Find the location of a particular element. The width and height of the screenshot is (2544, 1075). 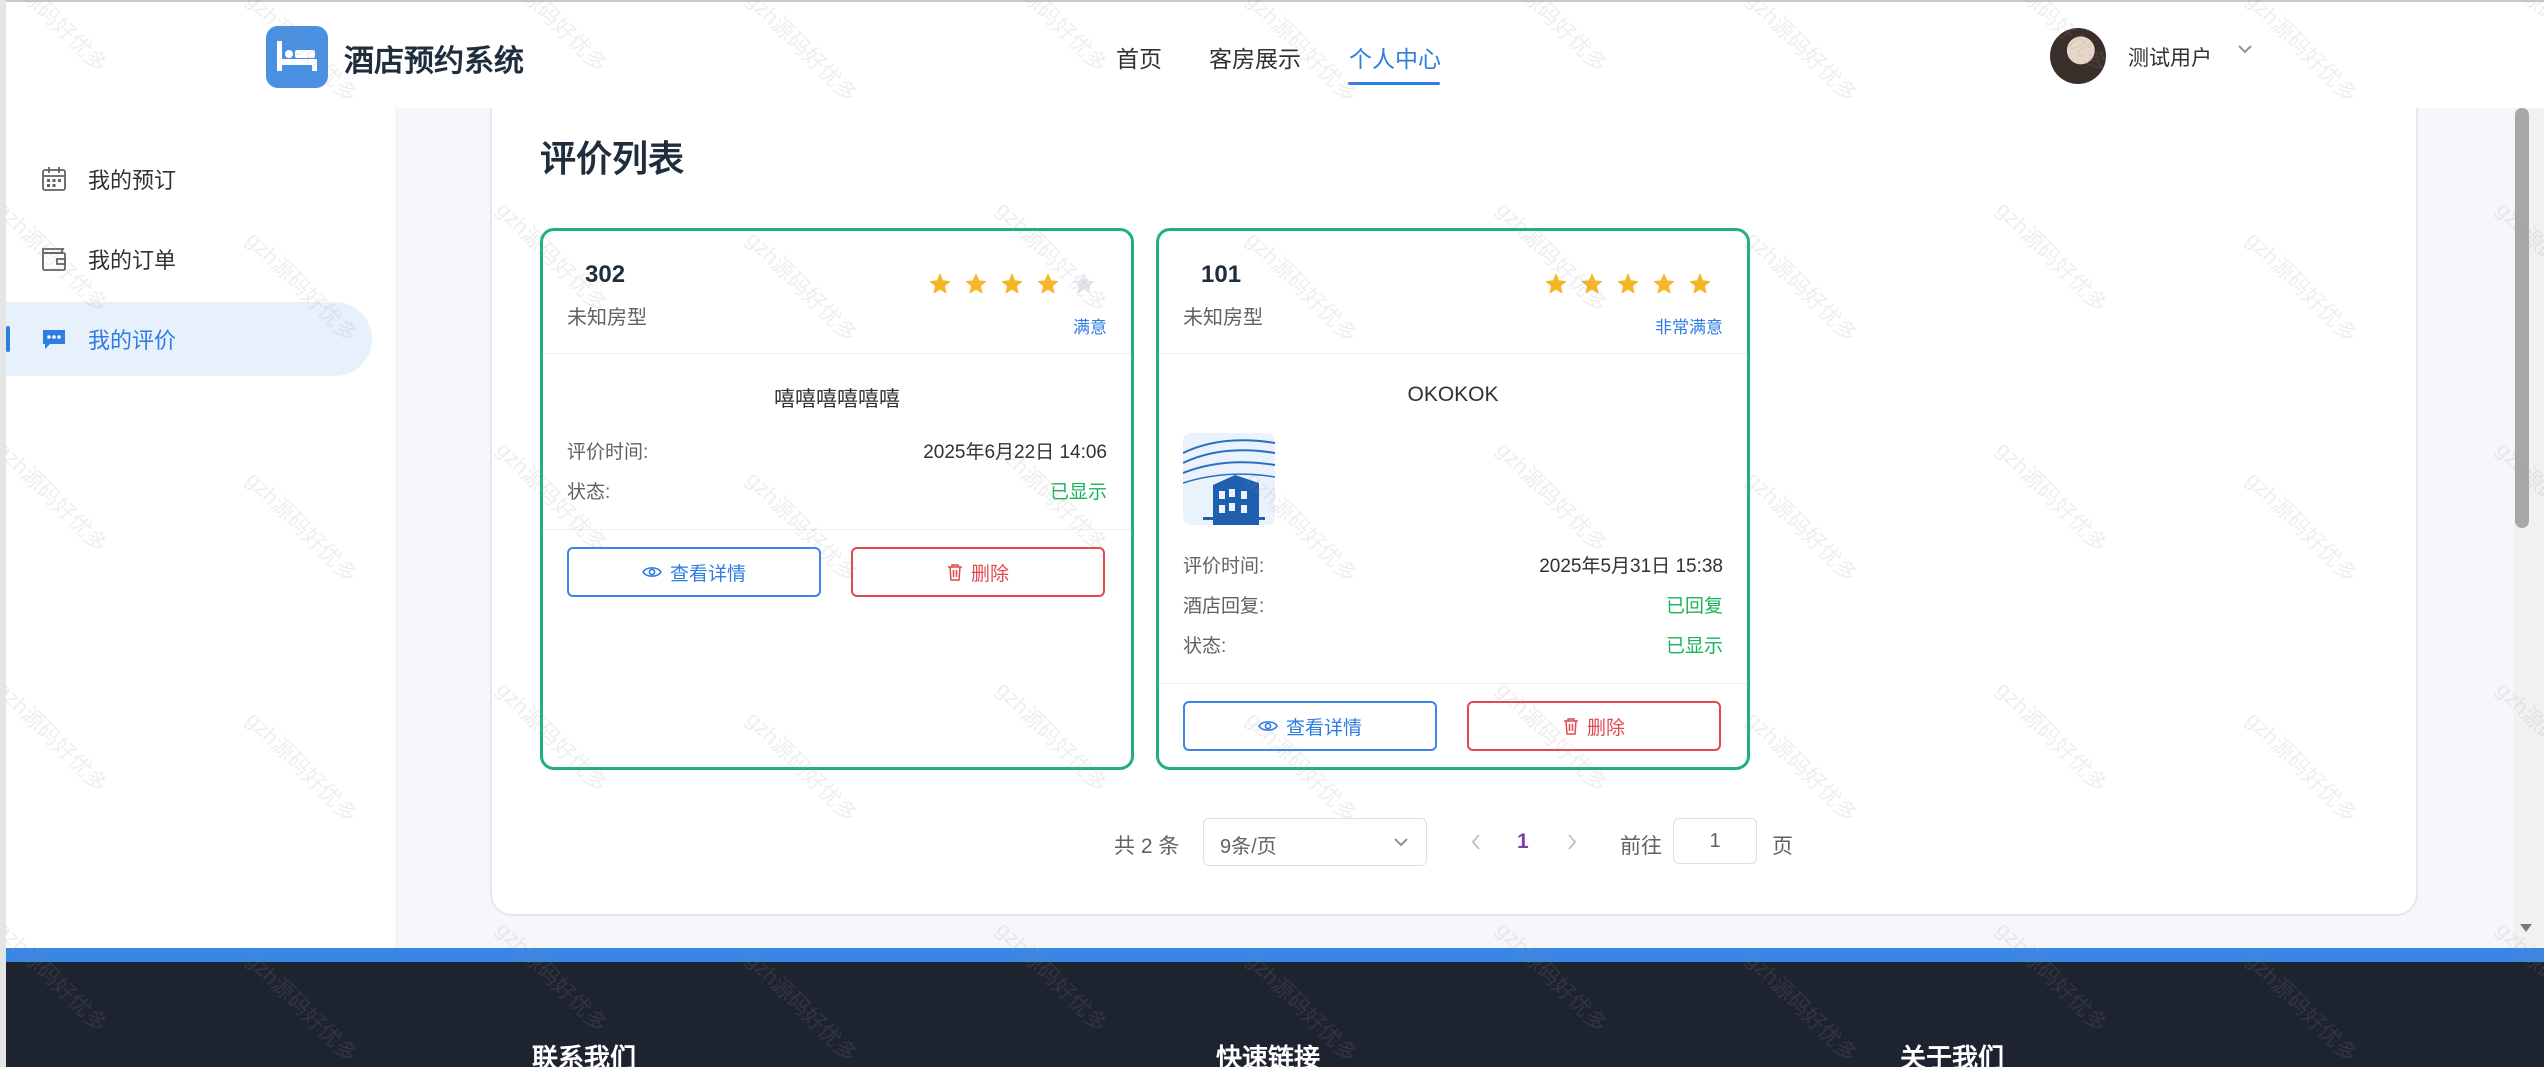

nav-personal-center: 个人中心 is located at coordinates (1395, 57).